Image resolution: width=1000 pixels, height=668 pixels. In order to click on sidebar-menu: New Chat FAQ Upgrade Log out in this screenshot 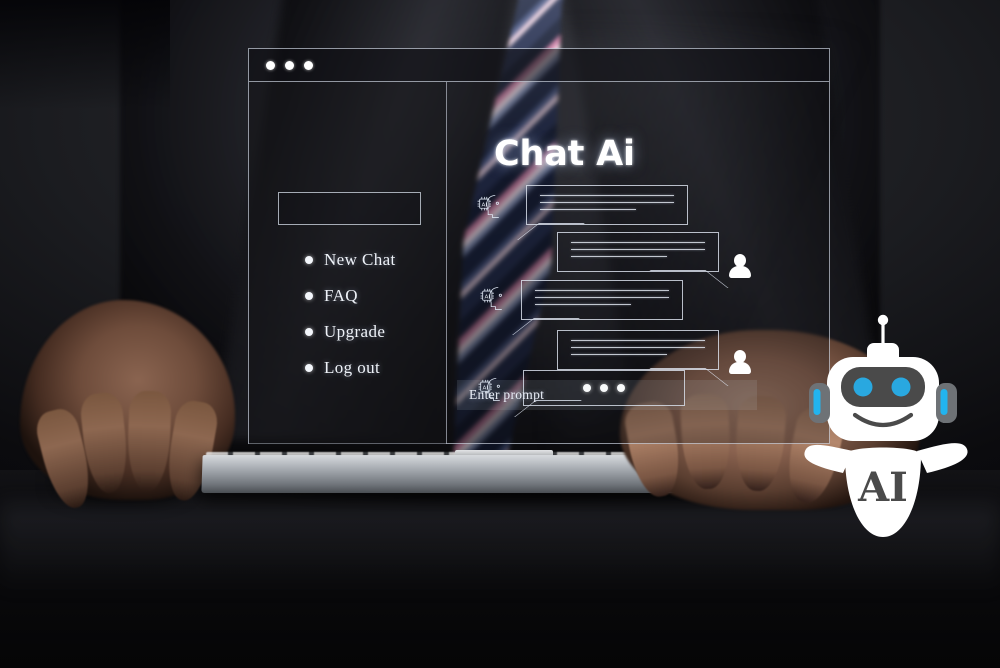, I will do `click(380, 314)`.